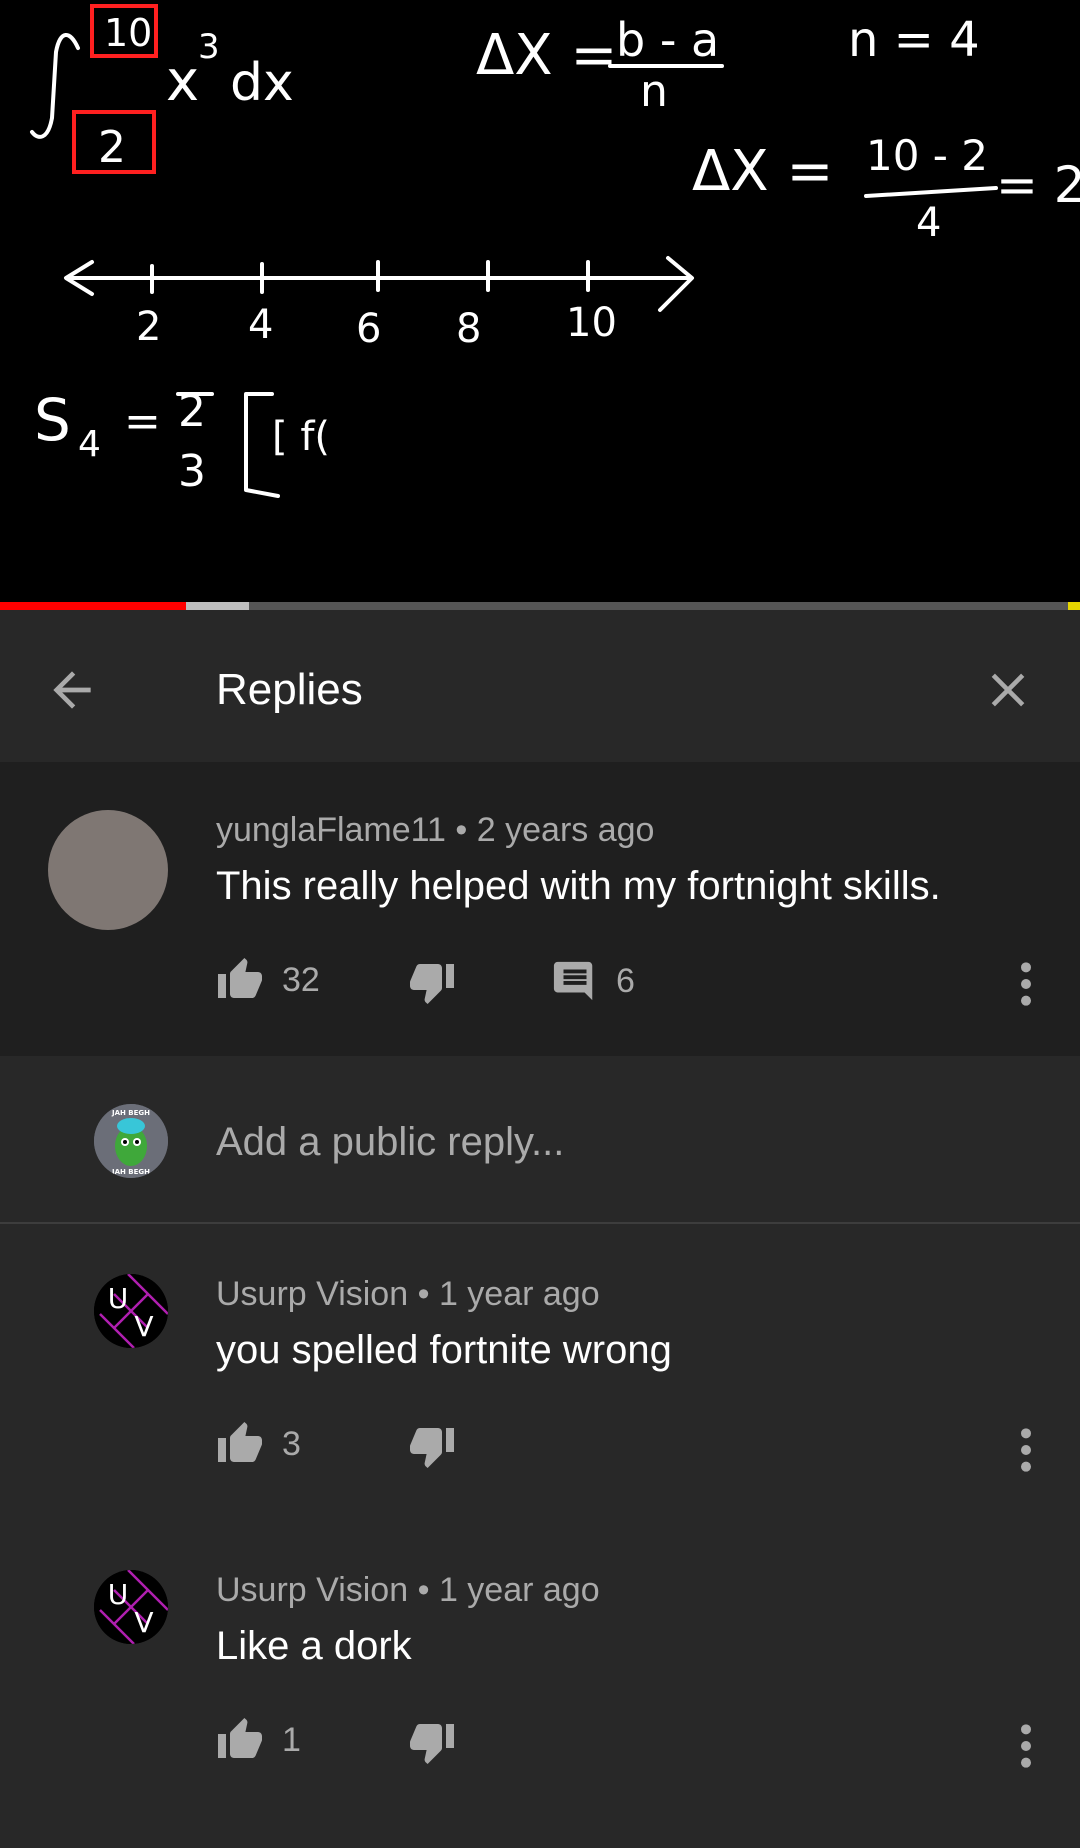 The height and width of the screenshot is (1848, 1080). What do you see at coordinates (301, 437) in the screenshot?
I see `s4-bracket-start: [ f(` at bounding box center [301, 437].